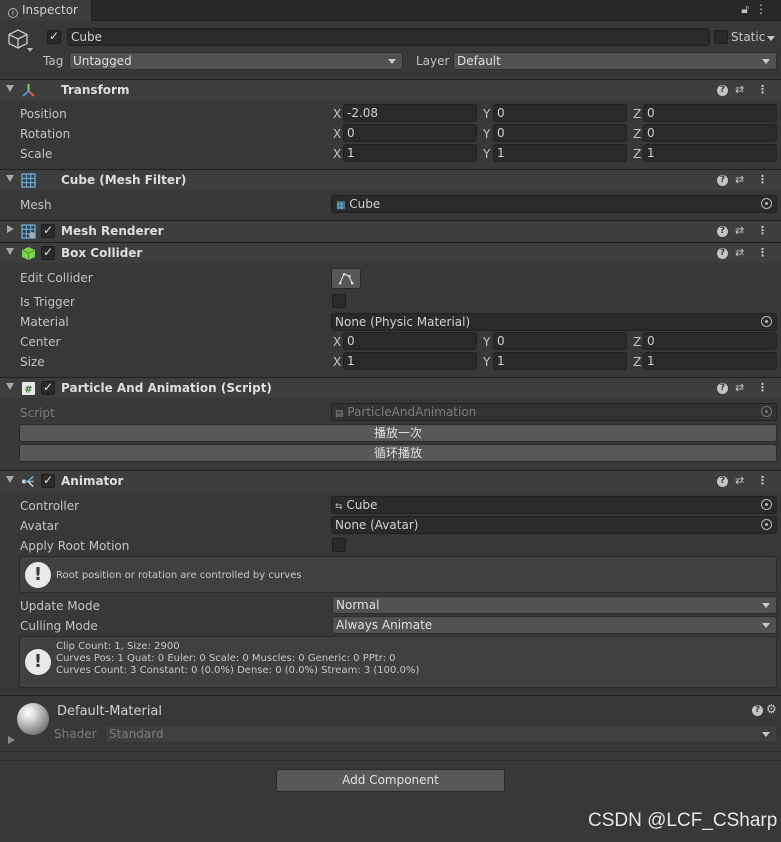 The height and width of the screenshot is (842, 781). I want to click on rotation-y-field: 0, so click(560, 133).